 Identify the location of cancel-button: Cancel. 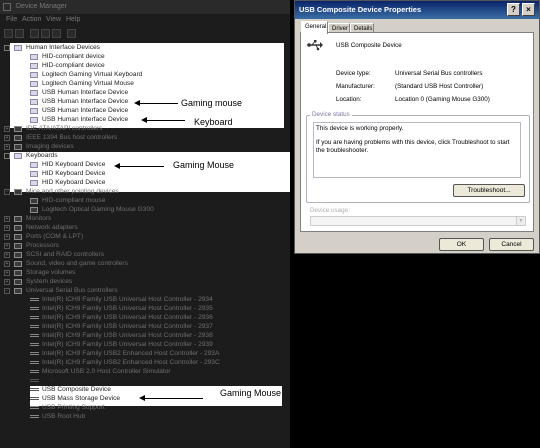
(511, 244).